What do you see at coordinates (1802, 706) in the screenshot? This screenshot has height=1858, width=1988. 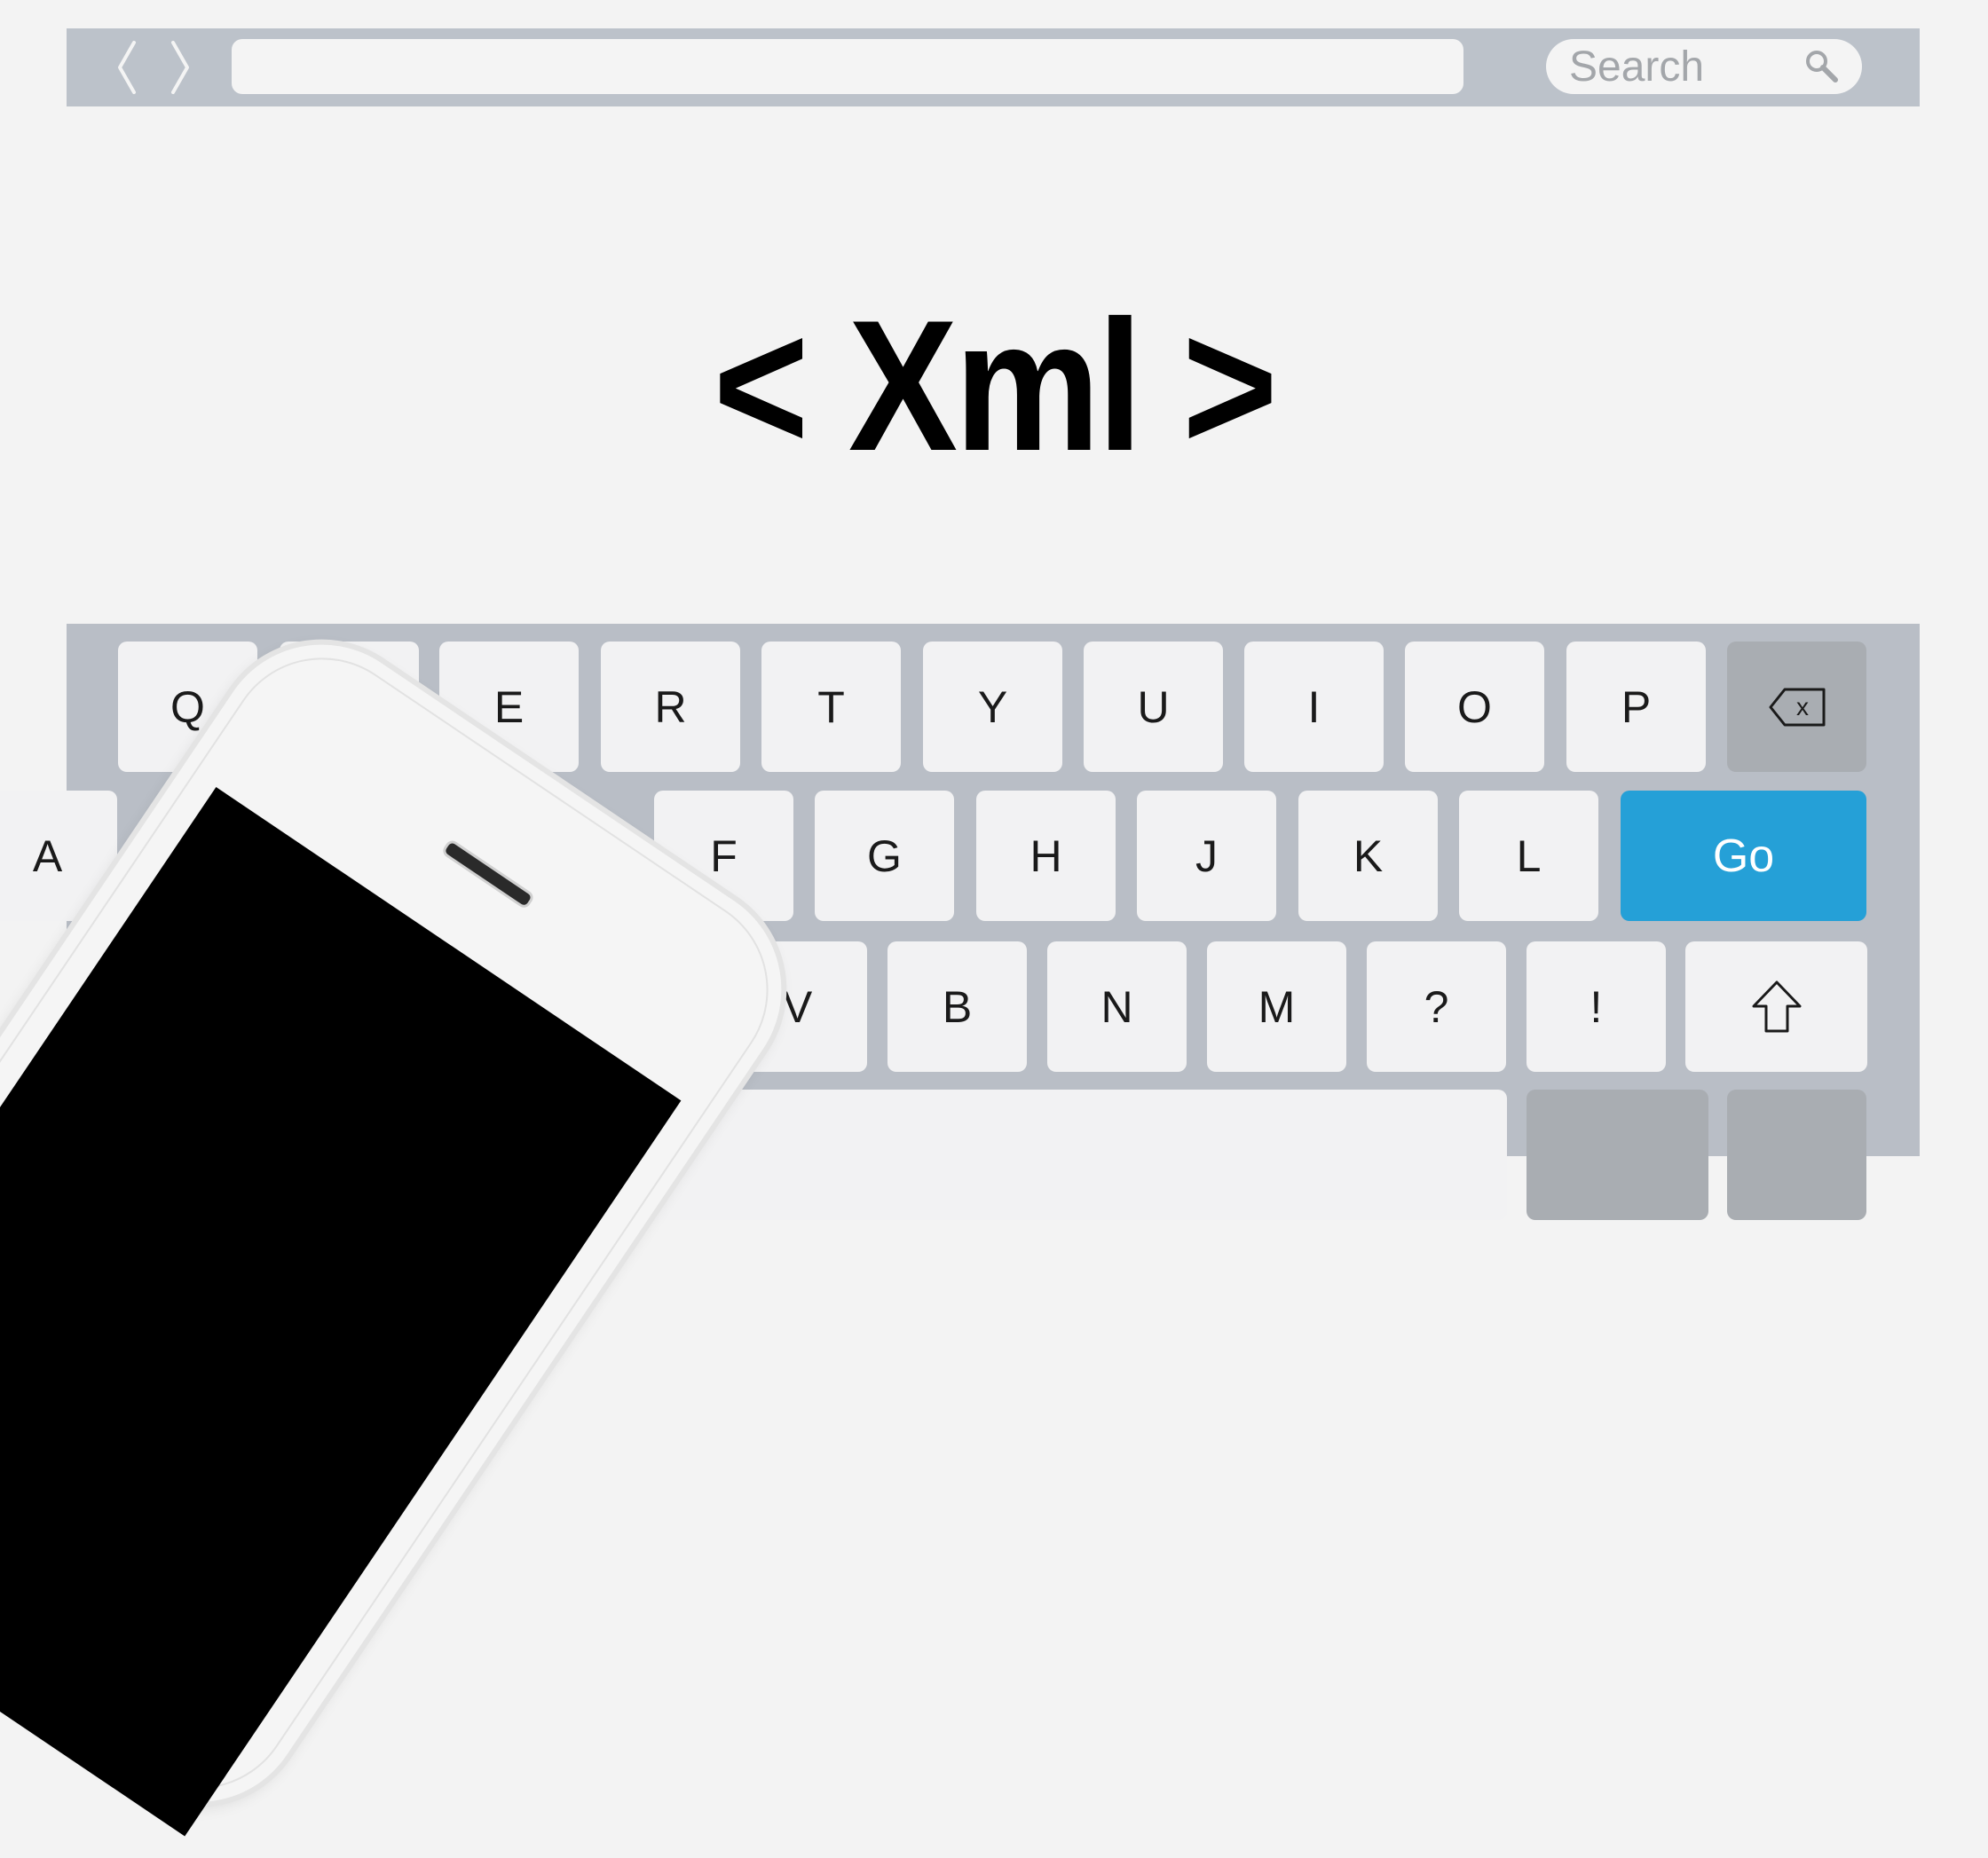 I see `svg-text: x` at bounding box center [1802, 706].